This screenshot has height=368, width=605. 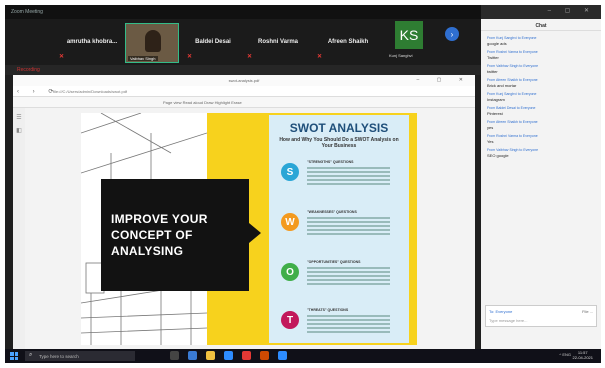 What do you see at coordinates (444, 80) in the screenshot?
I see `window-controls: – ▢ ✕` at bounding box center [444, 80].